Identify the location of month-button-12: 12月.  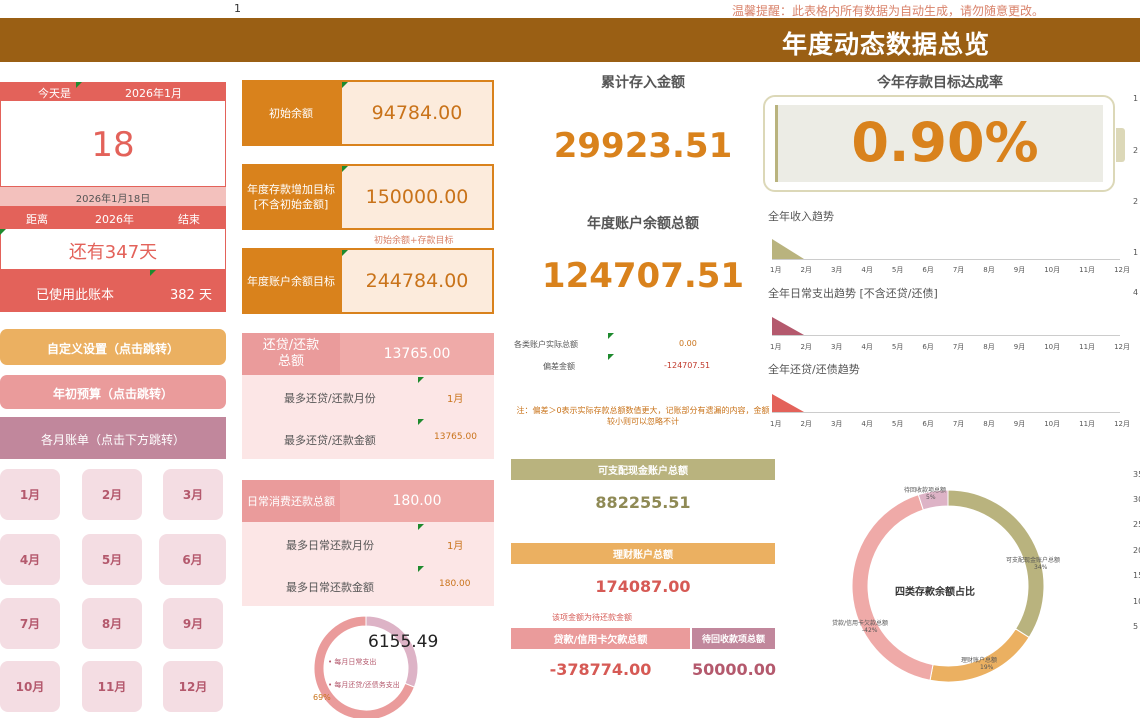
(193, 686).